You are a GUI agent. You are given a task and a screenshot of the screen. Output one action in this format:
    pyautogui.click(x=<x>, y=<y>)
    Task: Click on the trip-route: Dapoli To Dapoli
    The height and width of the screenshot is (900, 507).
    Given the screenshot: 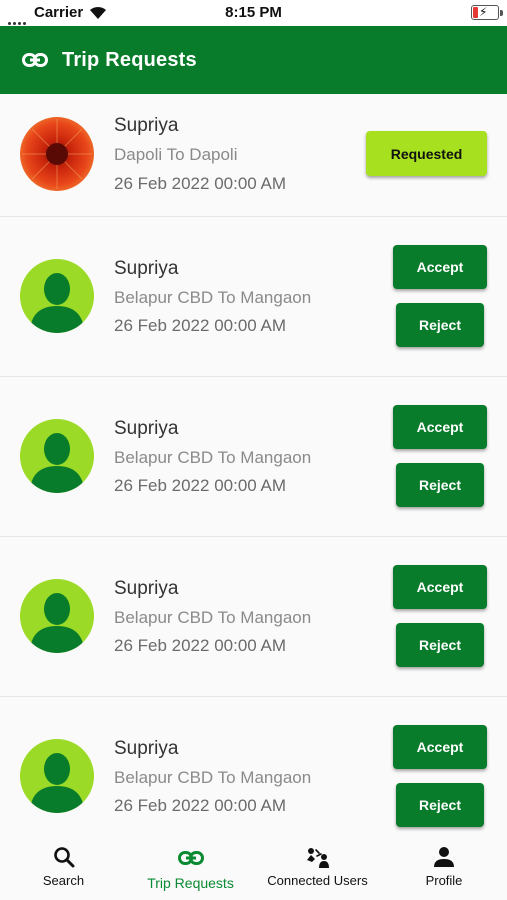 What is the action you would take?
    pyautogui.click(x=176, y=154)
    